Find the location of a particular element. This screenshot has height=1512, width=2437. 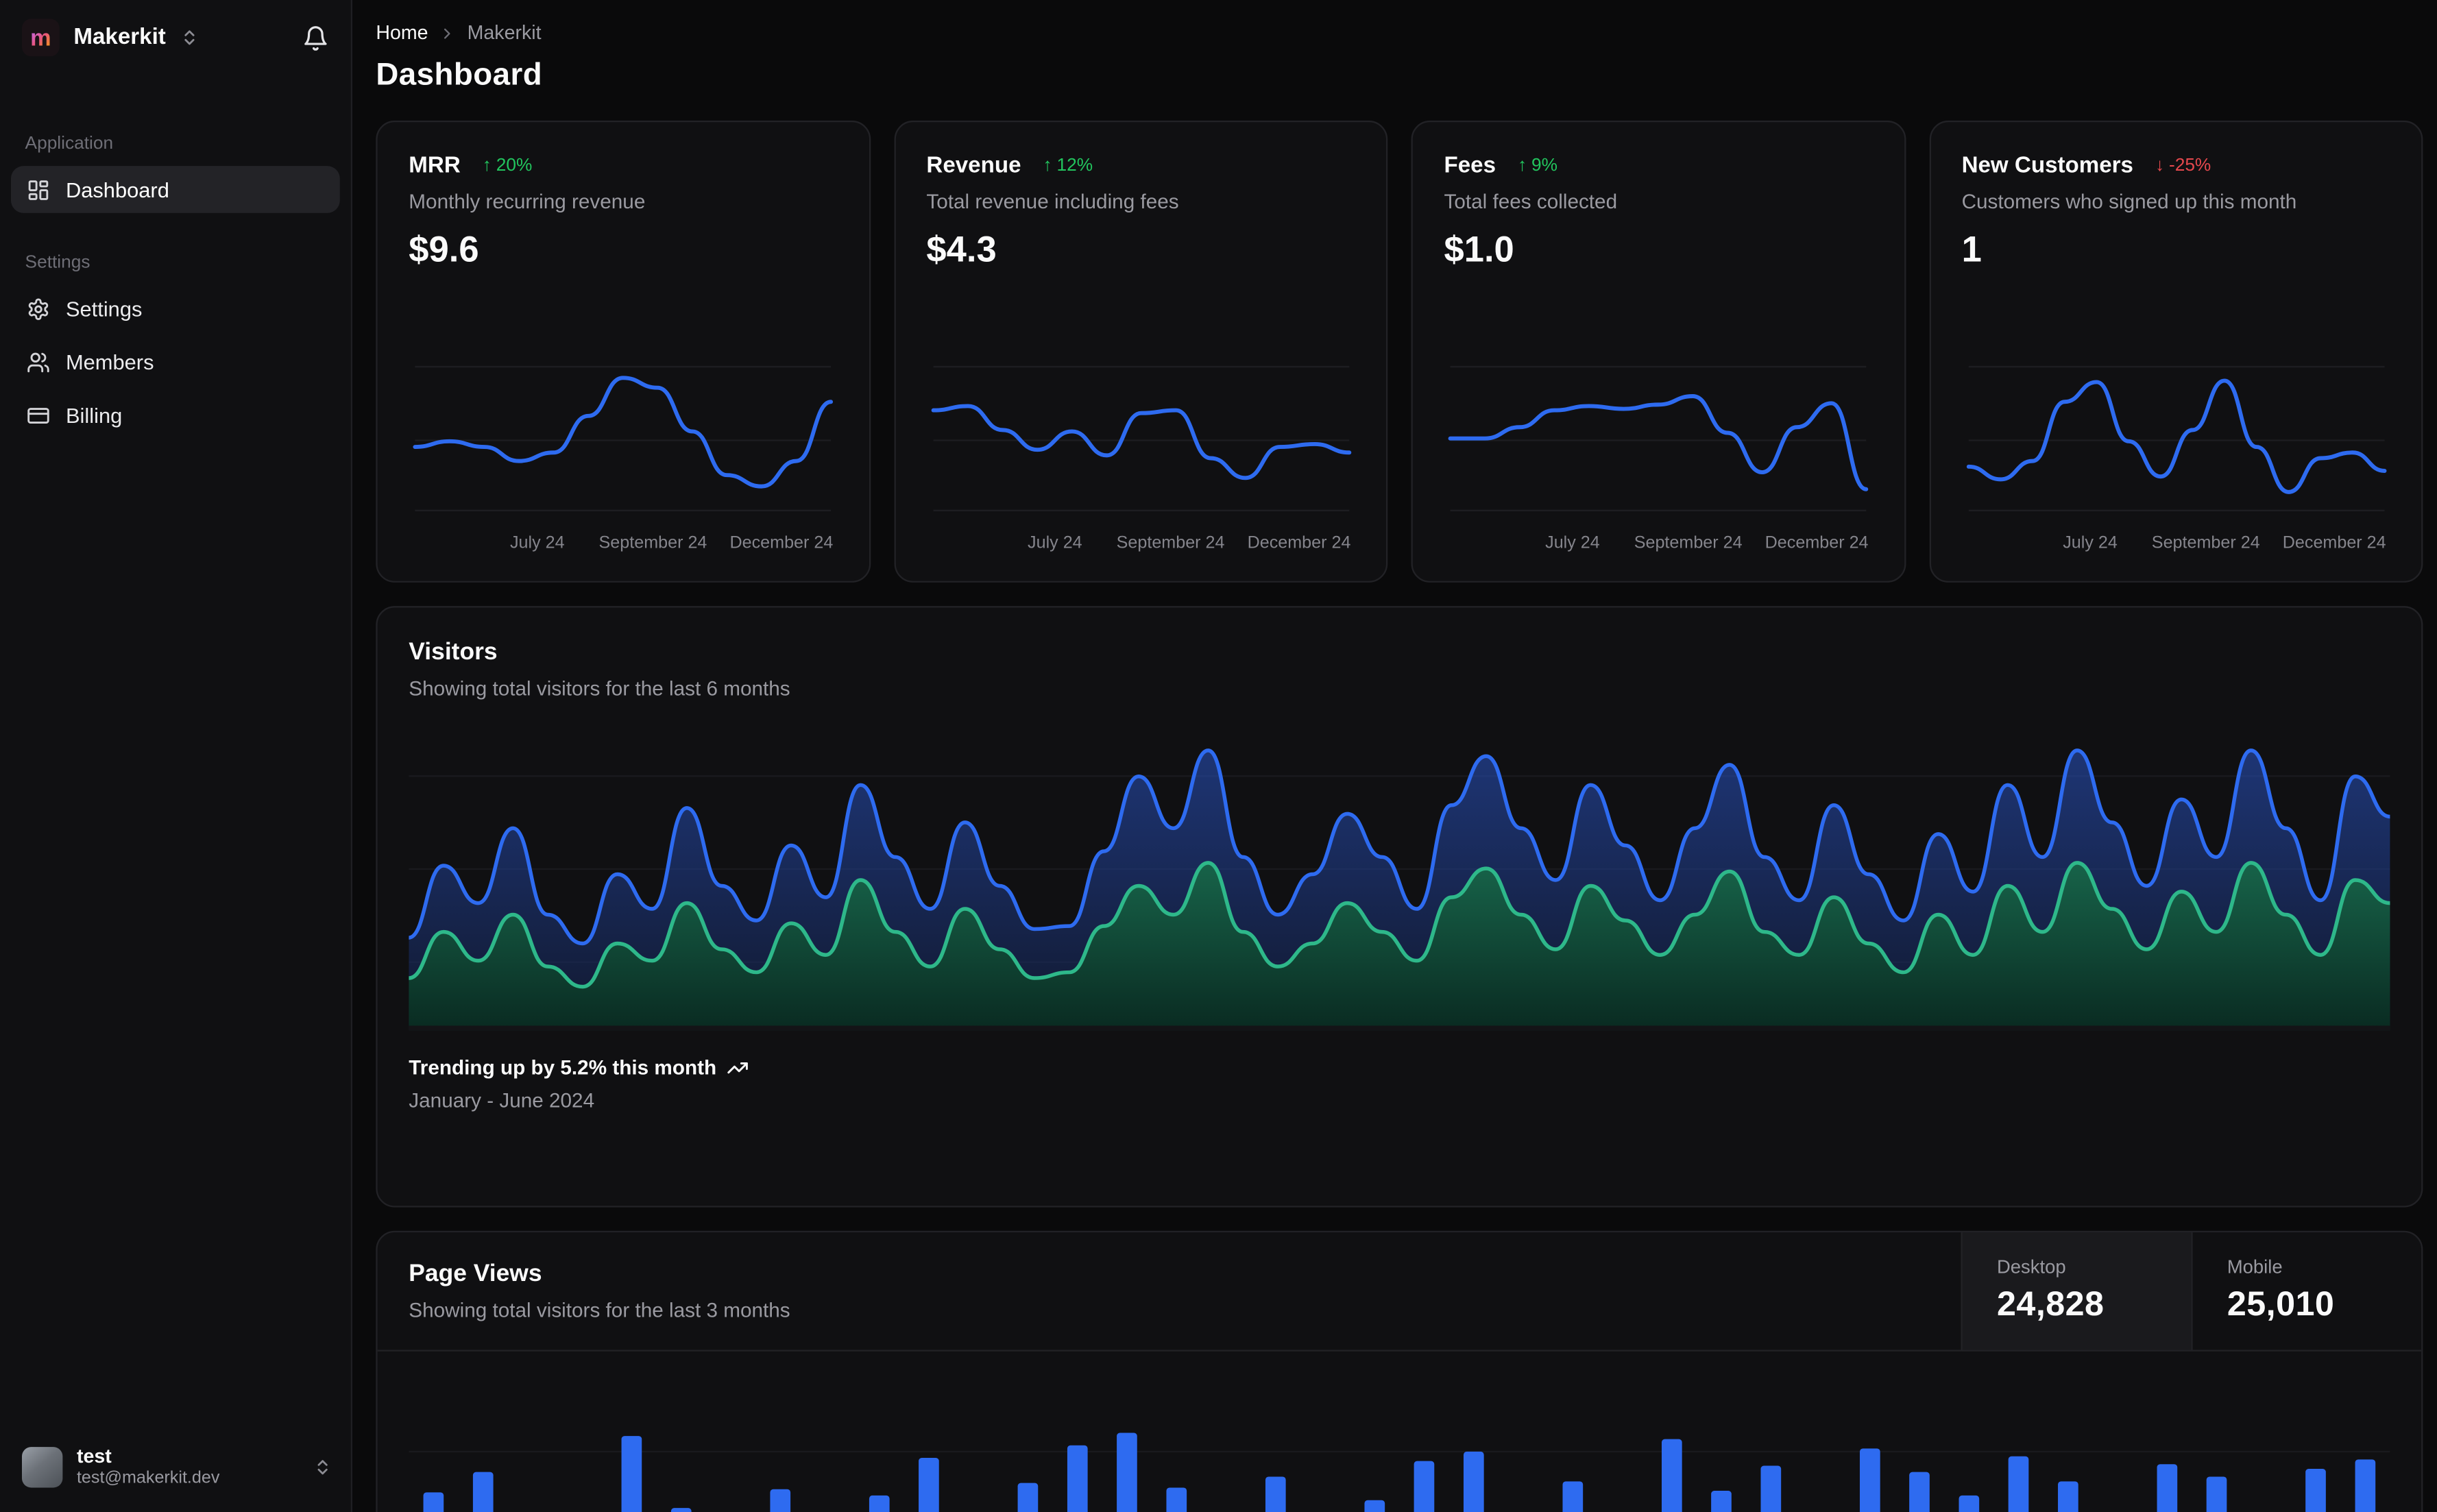

stat-value: $4.3 is located at coordinates (962, 249).